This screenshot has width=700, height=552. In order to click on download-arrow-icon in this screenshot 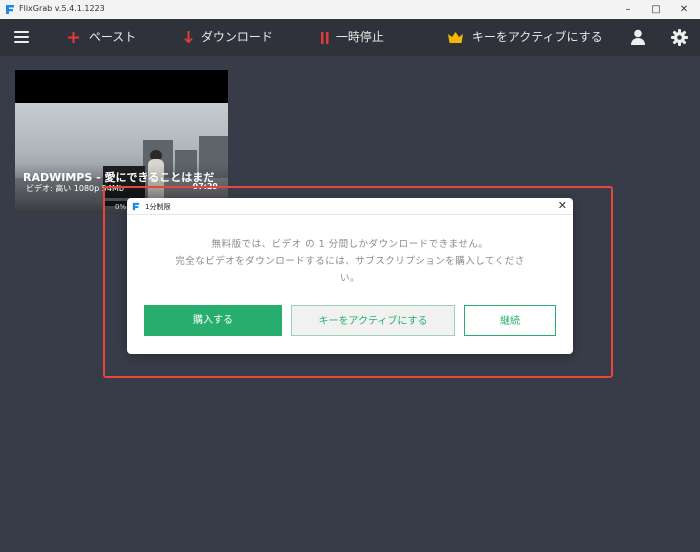, I will do `click(188, 37)`.